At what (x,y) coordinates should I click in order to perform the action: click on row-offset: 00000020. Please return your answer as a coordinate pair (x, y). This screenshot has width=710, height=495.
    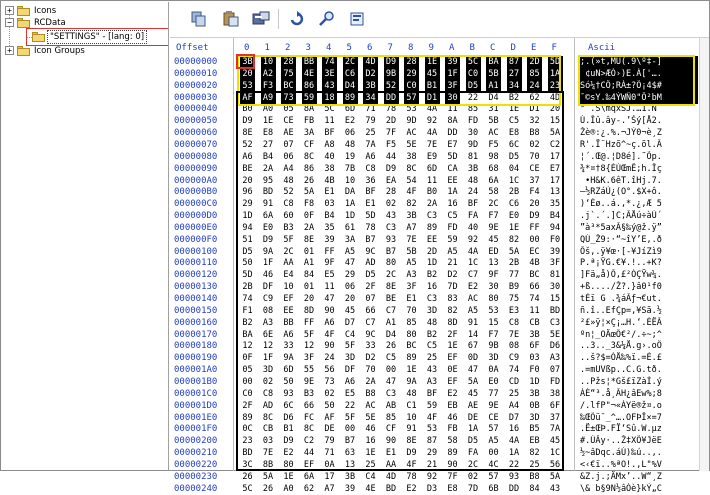
    Looking at the image, I should click on (196, 85).